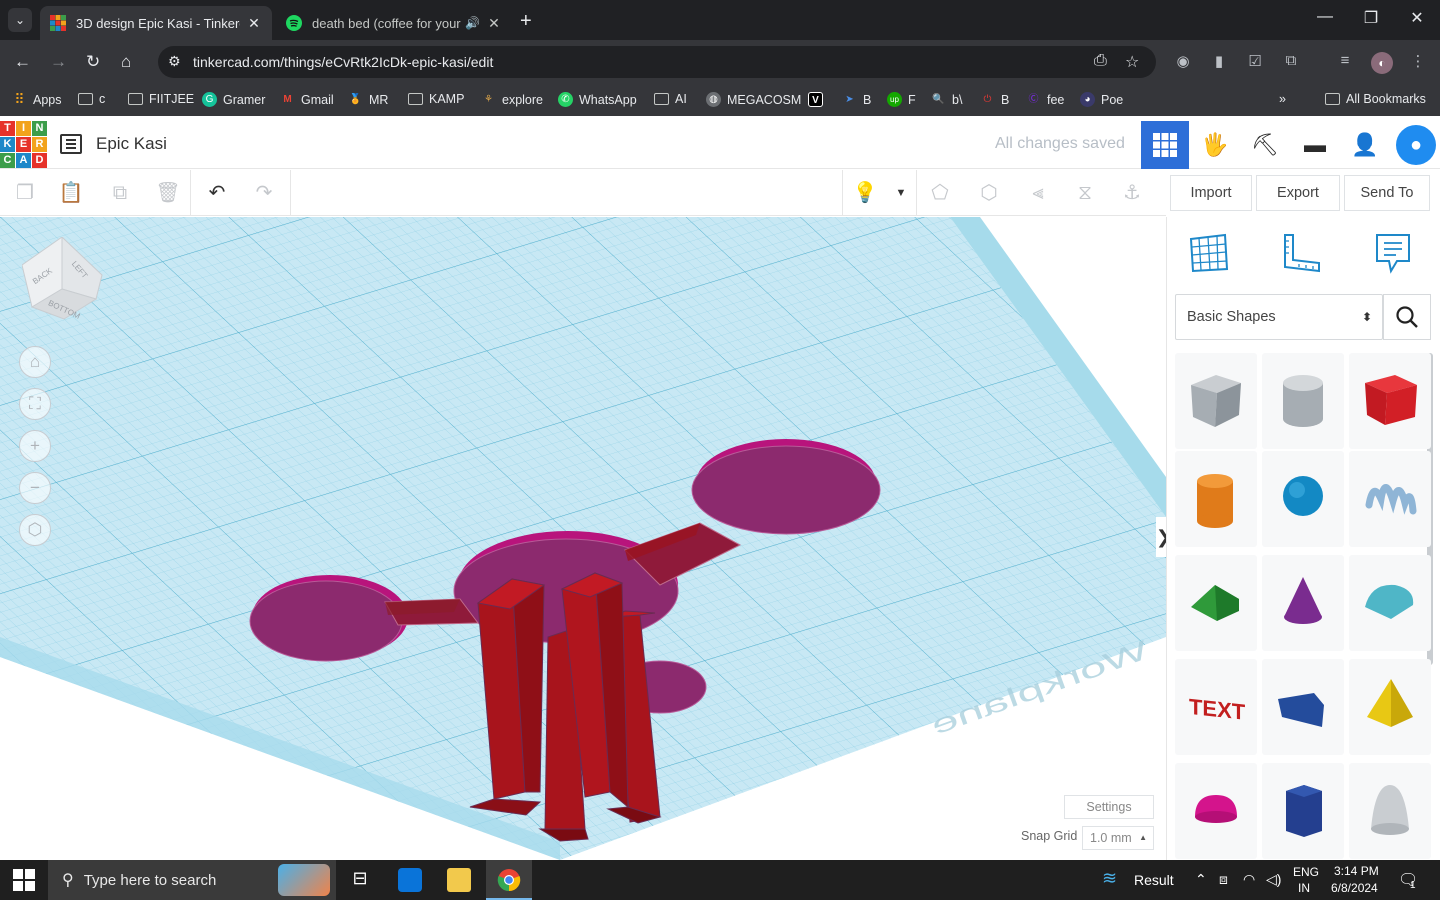  I want to click on light-bulb-icon: 💡, so click(865, 193).